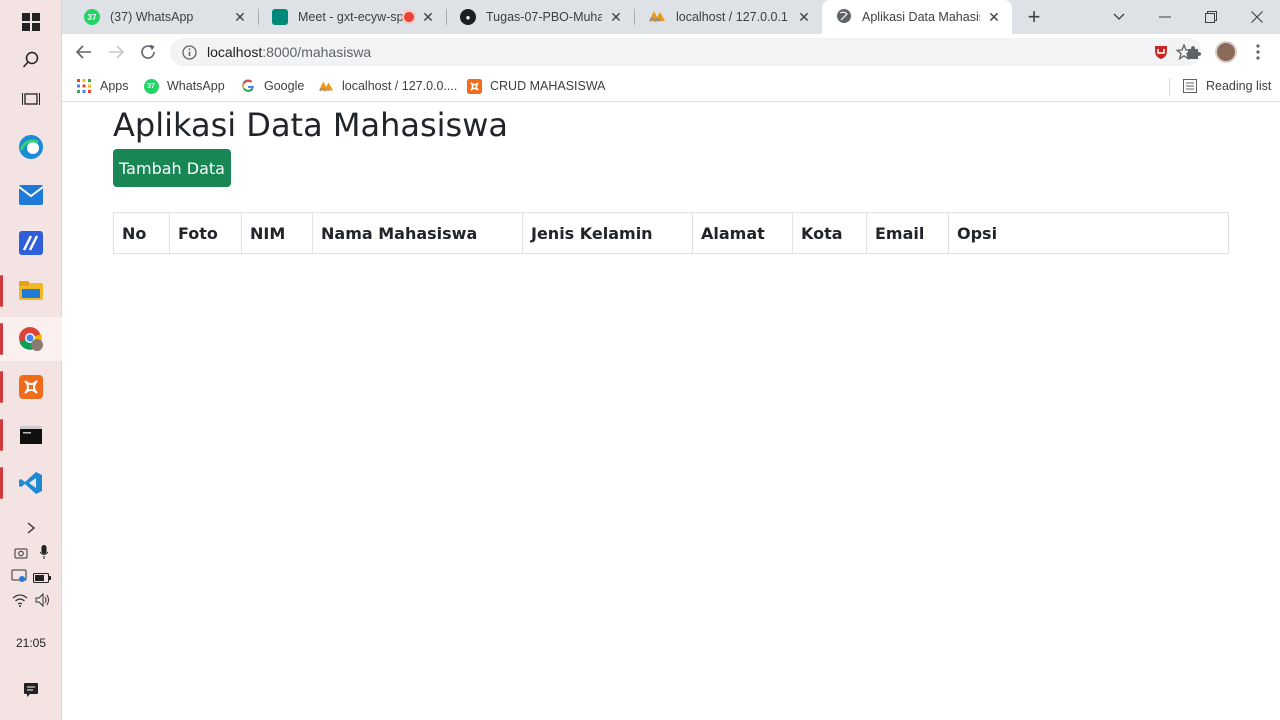 This screenshot has width=1280, height=720. Describe the element at coordinates (148, 52) in the screenshot. I see `reload-icon` at that location.